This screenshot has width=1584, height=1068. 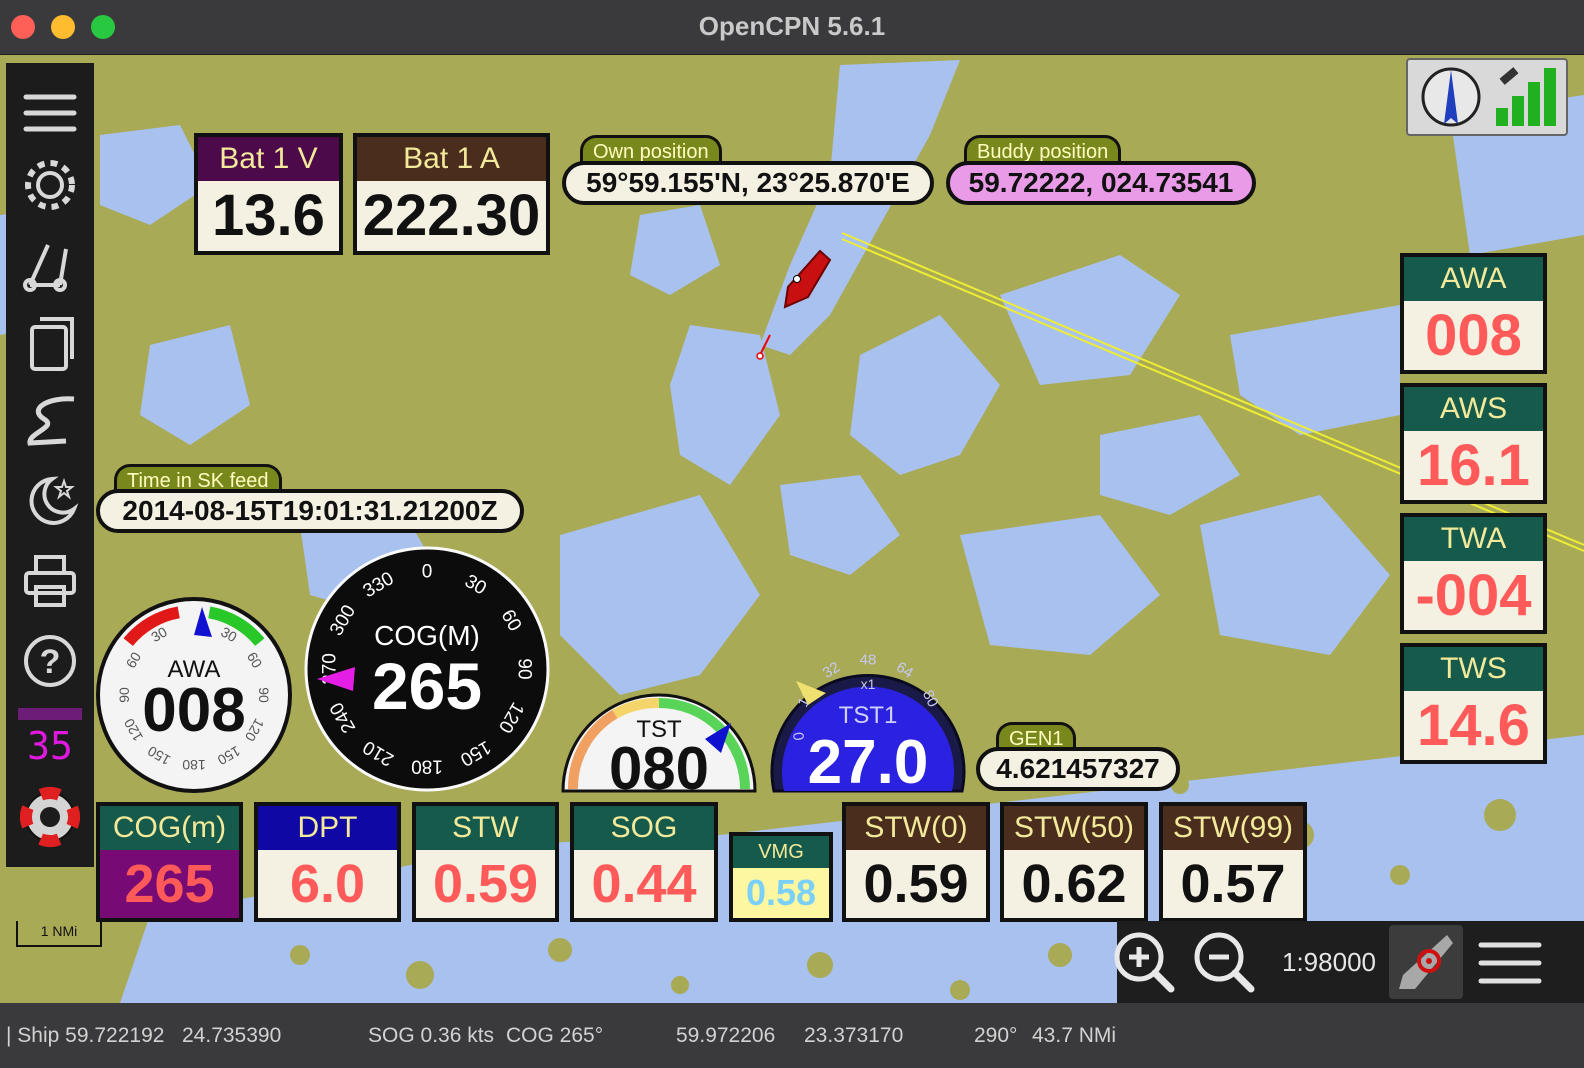 I want to click on instrument-value: 6.0, so click(x=327, y=884).